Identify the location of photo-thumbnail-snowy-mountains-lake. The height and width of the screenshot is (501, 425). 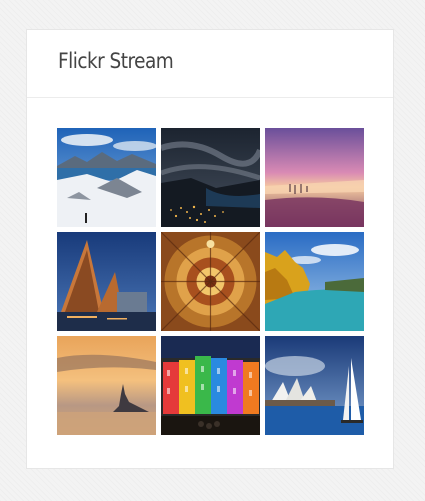
(106, 177).